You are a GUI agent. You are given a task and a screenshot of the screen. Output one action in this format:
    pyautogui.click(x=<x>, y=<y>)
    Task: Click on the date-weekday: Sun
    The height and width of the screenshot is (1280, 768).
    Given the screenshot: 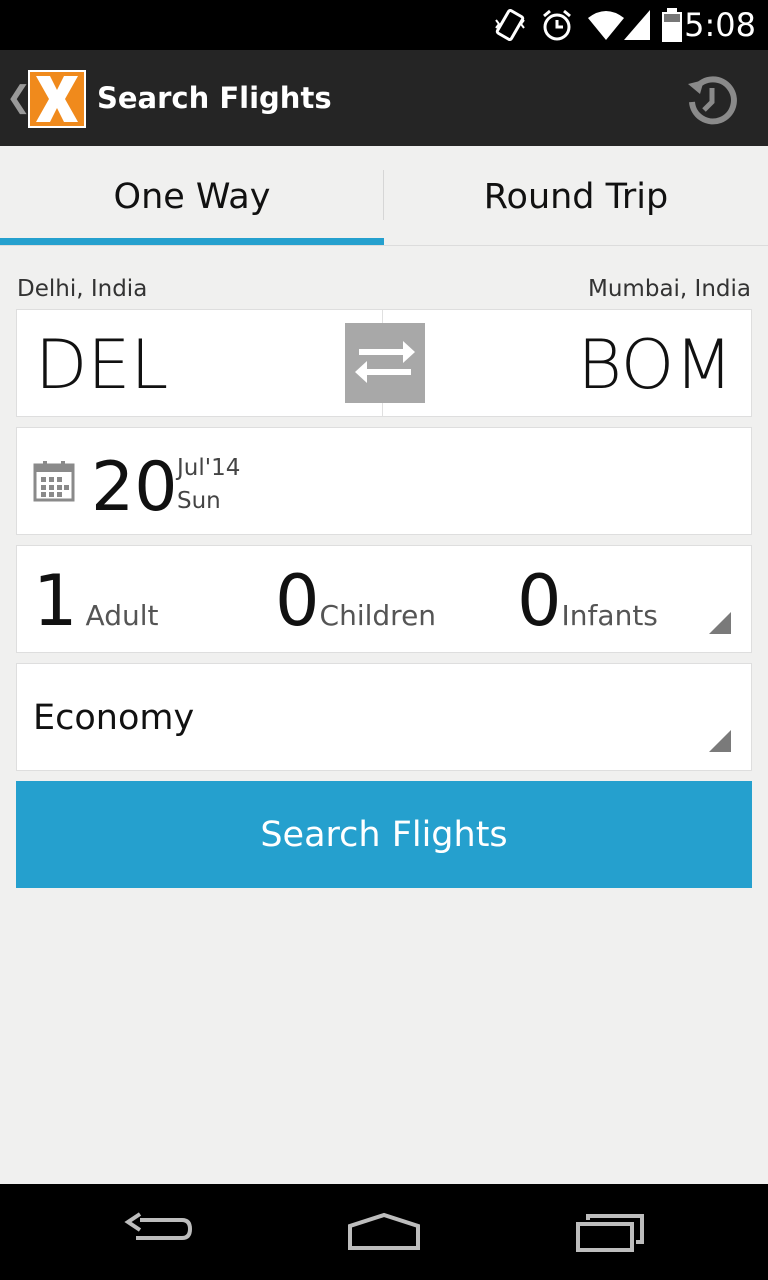 What is the action you would take?
    pyautogui.click(x=199, y=501)
    